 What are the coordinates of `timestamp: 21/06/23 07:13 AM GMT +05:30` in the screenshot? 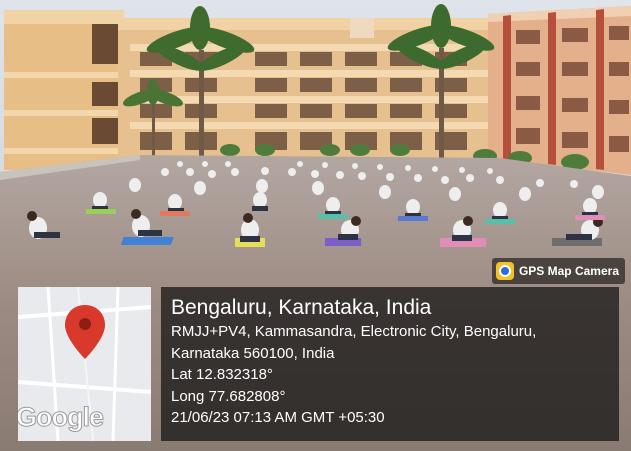 It's located at (278, 417).